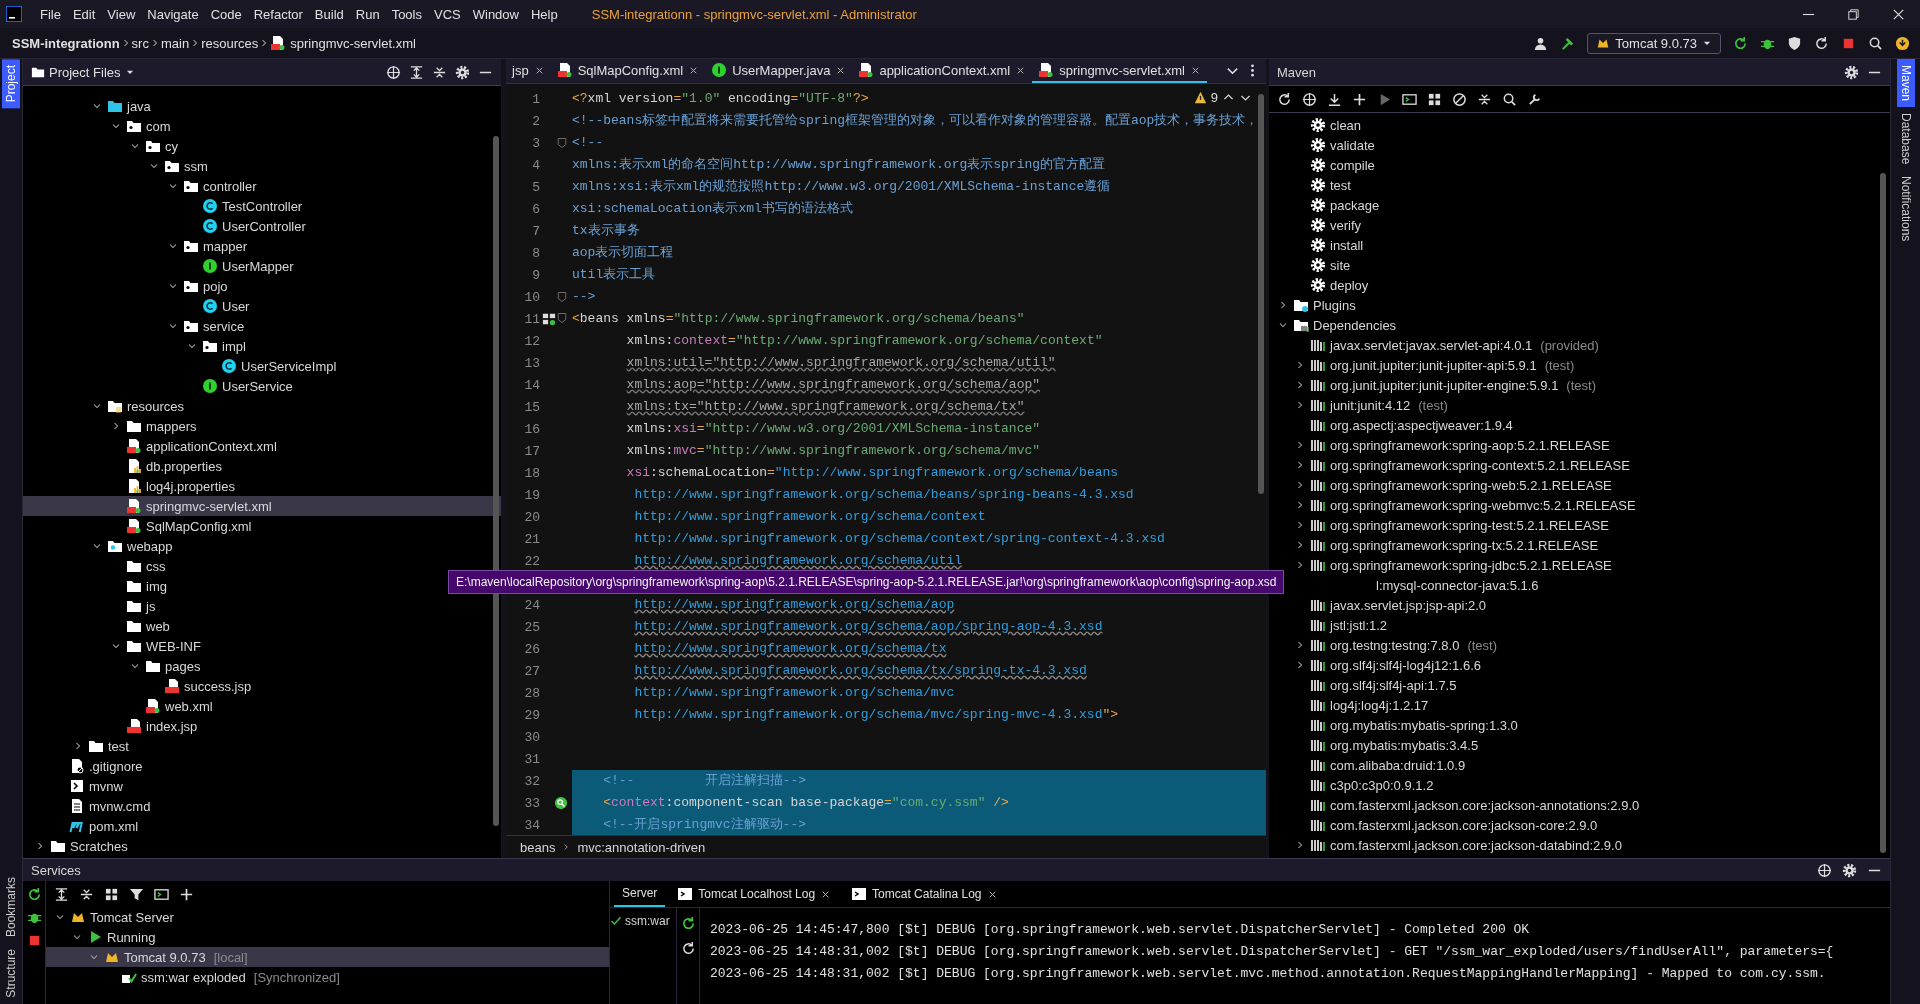  Describe the element at coordinates (100, 146) in the screenshot. I see `tree-item: cy` at that location.